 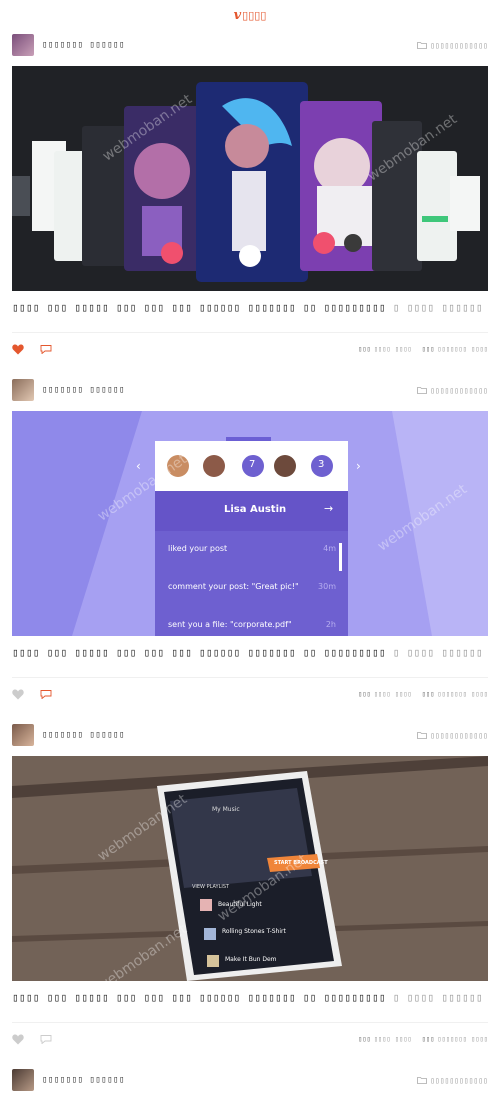 I want to click on app-title: My Music, so click(x=226, y=809).